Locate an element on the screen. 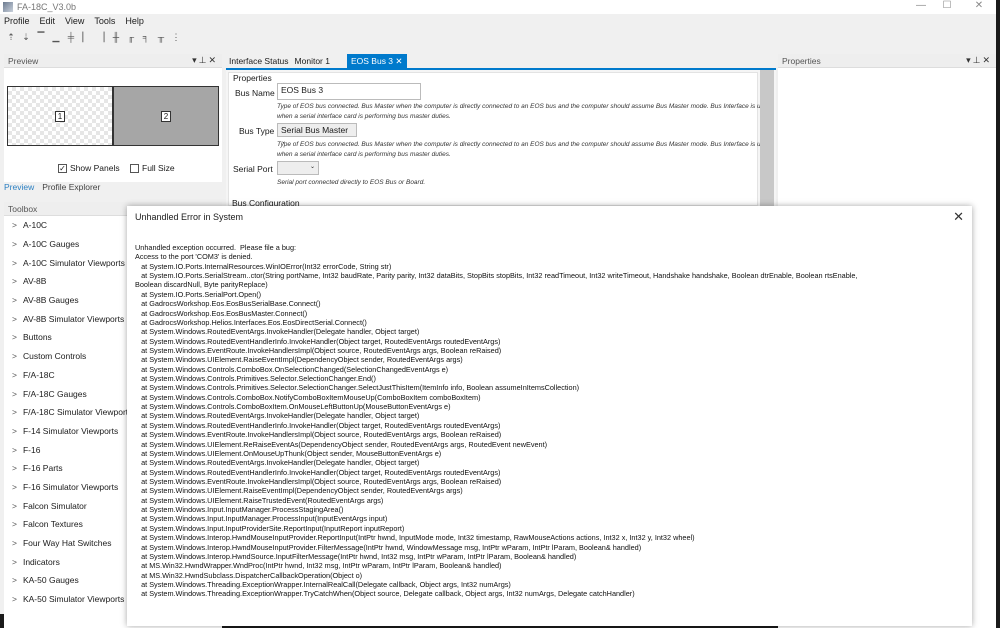 The image size is (1000, 628). toolbox-item-label: Custom Controls is located at coordinates (54, 356).